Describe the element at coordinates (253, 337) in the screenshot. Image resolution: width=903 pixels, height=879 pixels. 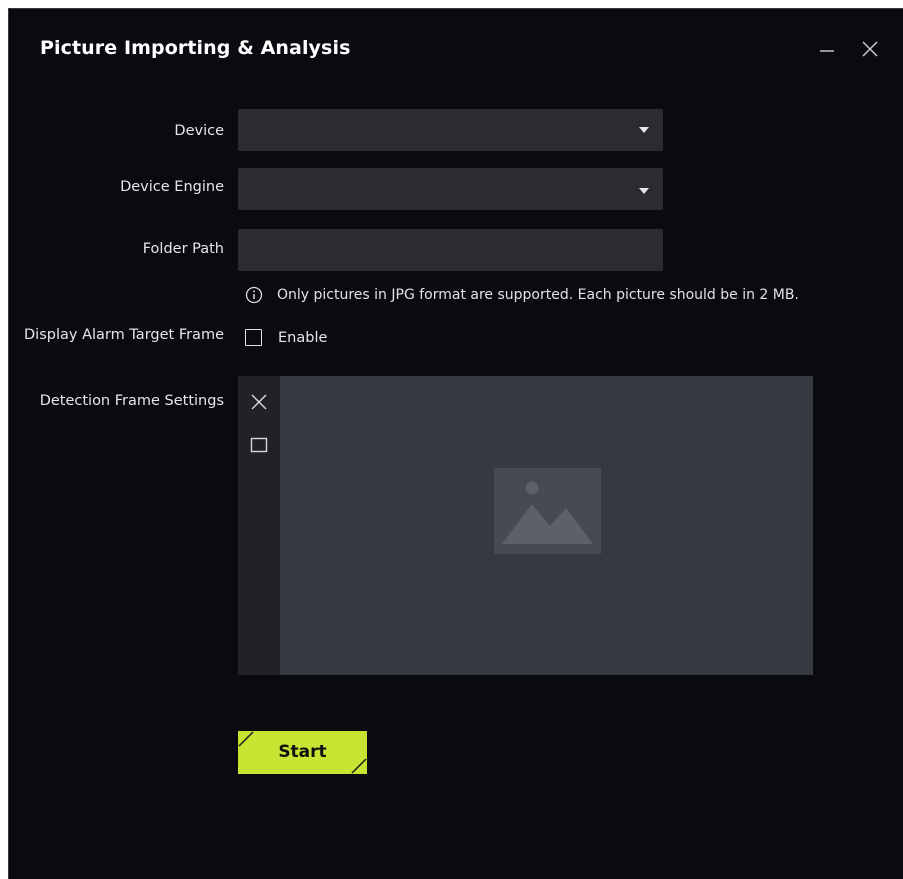
I see `enable-checkbox` at that location.